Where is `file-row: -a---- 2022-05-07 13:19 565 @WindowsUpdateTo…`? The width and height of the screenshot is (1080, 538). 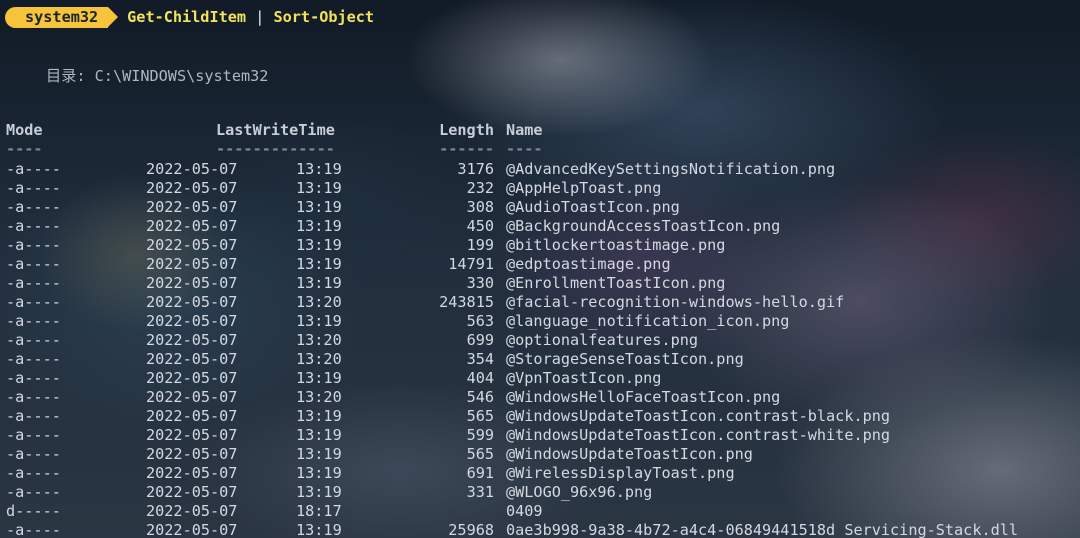 file-row: -a---- 2022-05-07 13:19 565 @WindowsUpdateTo… is located at coordinates (540, 454).